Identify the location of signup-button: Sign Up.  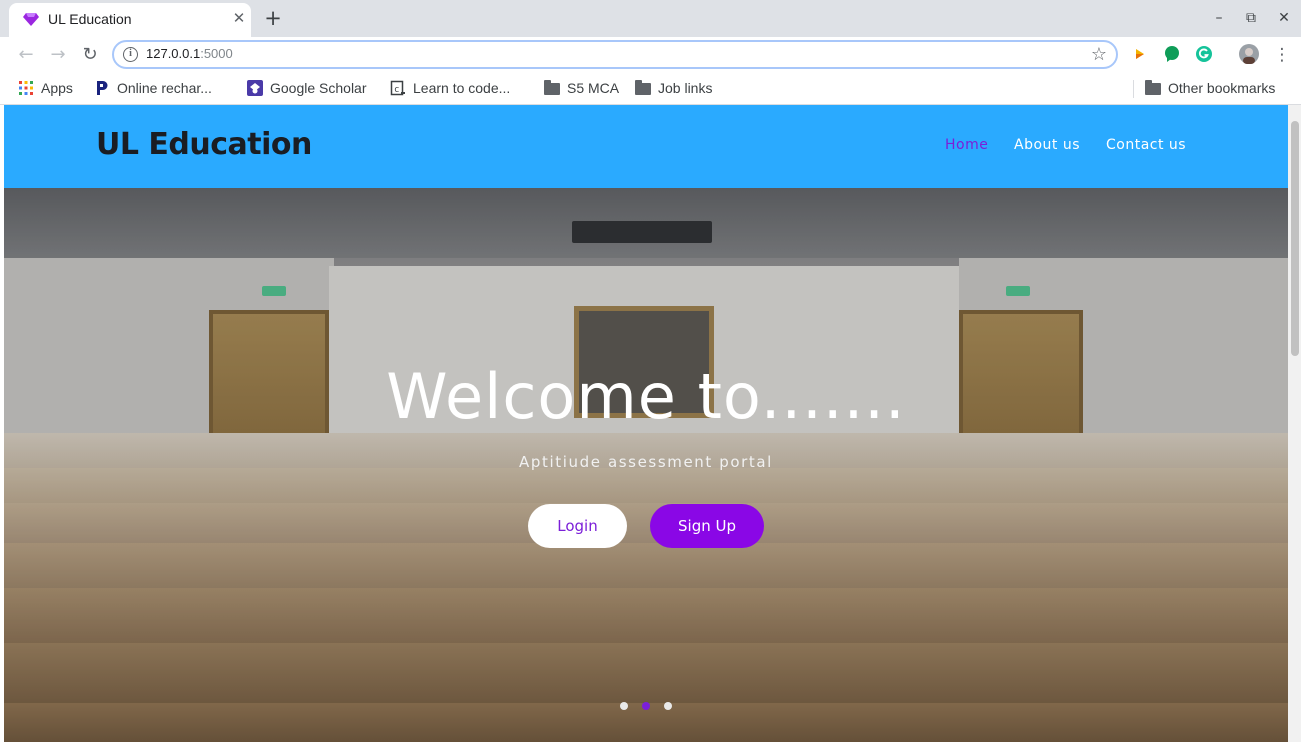
(707, 526).